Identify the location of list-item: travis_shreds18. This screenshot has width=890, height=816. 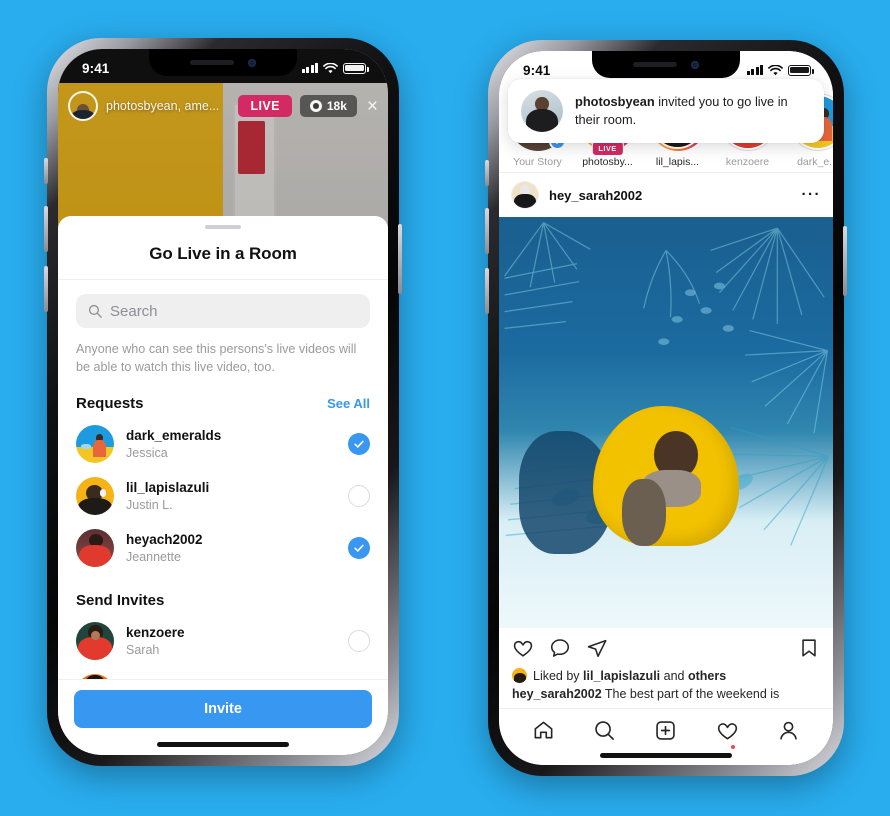
(223, 673).